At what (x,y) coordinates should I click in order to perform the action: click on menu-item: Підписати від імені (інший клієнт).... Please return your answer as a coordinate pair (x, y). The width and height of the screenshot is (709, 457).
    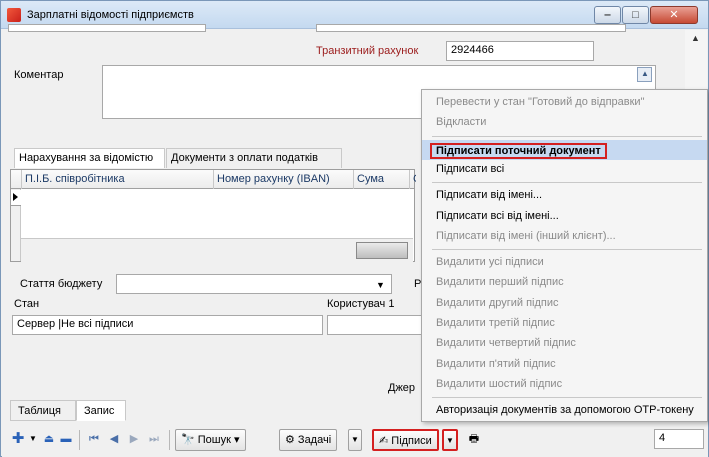
    Looking at the image, I should click on (564, 237).